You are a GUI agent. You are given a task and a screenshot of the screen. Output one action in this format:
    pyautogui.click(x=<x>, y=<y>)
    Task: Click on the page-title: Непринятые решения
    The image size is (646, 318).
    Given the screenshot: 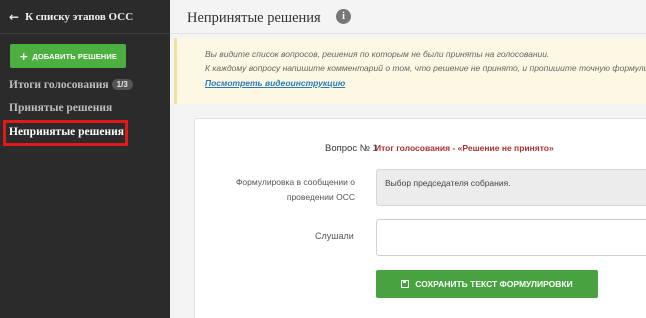 What is the action you would take?
    pyautogui.click(x=254, y=18)
    